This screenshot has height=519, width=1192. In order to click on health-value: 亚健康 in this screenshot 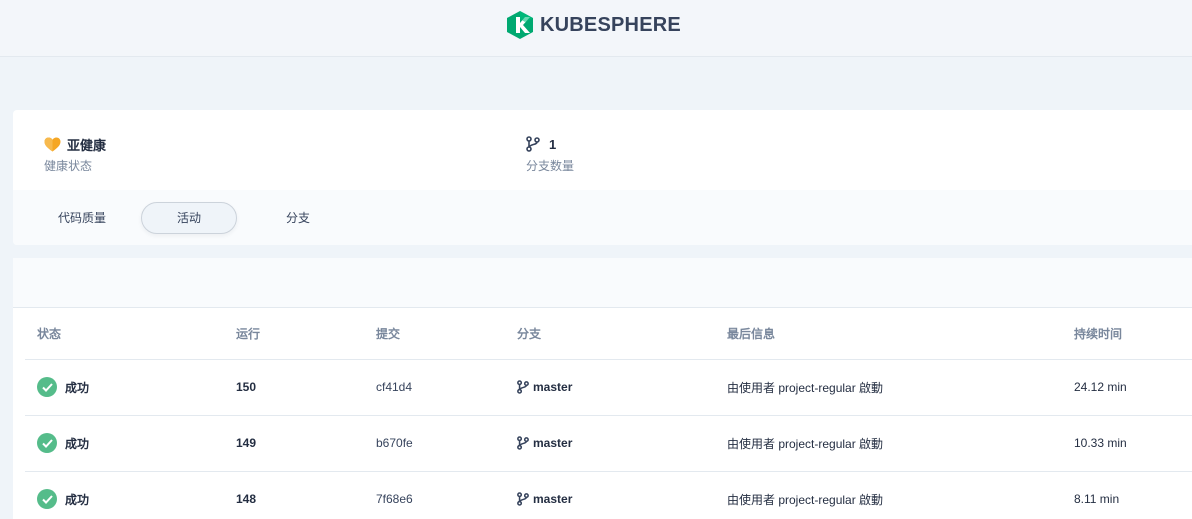, I will do `click(87, 145)`.